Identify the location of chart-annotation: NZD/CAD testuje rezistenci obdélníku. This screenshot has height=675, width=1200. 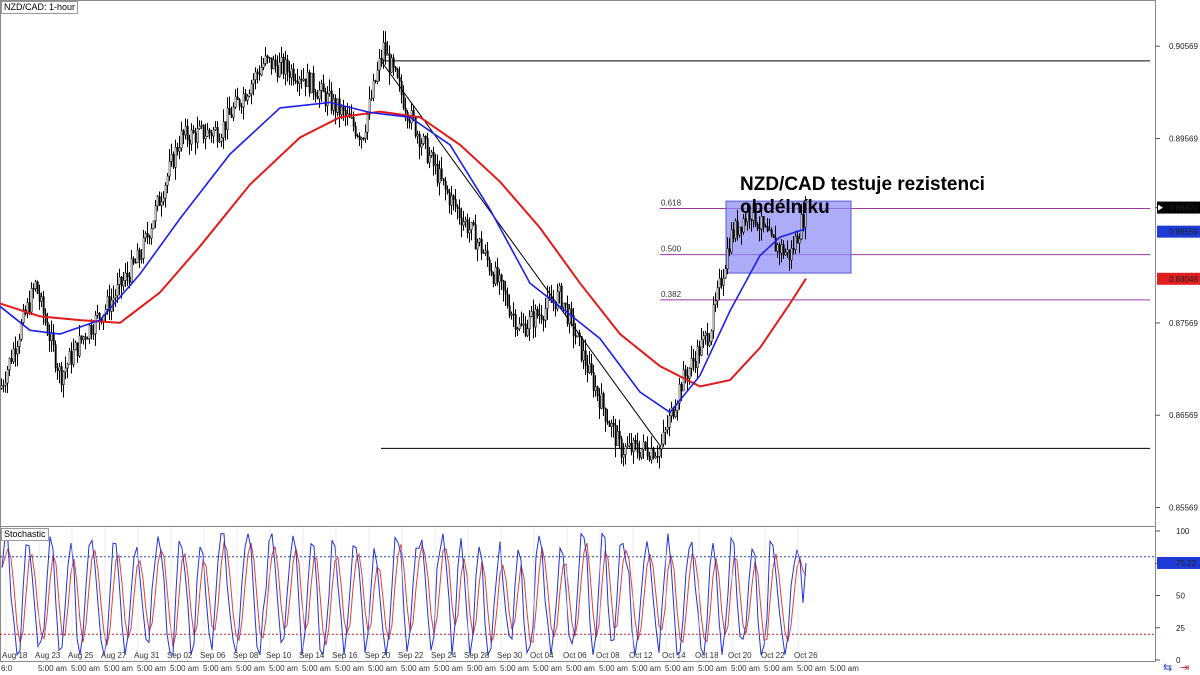
(862, 196).